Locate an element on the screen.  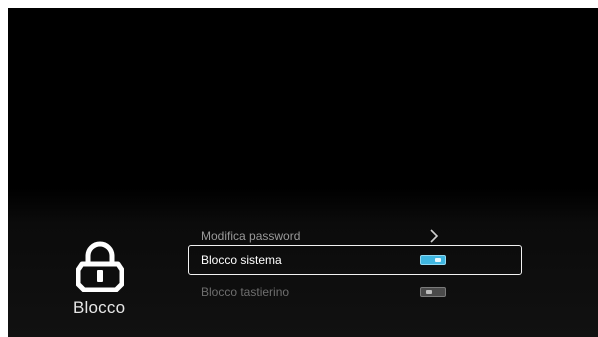
menu-item-system-lock: Blocco sistema is located at coordinates (355, 260).